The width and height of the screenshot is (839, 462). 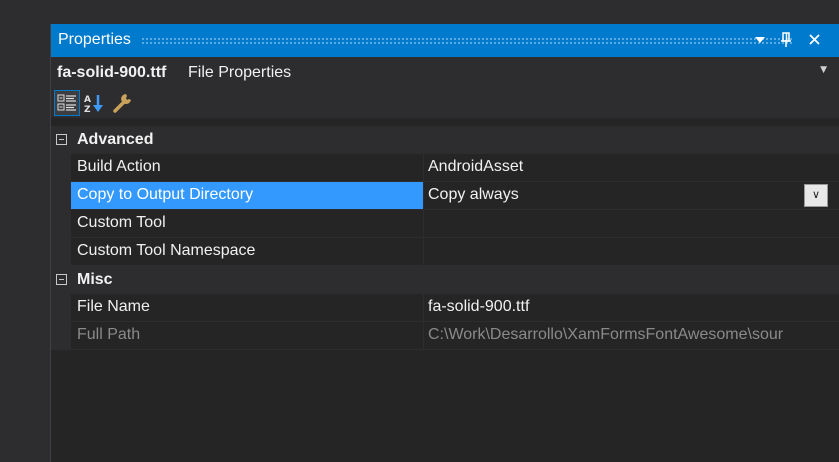 What do you see at coordinates (247, 335) in the screenshot?
I see `property-name: Full Path` at bounding box center [247, 335].